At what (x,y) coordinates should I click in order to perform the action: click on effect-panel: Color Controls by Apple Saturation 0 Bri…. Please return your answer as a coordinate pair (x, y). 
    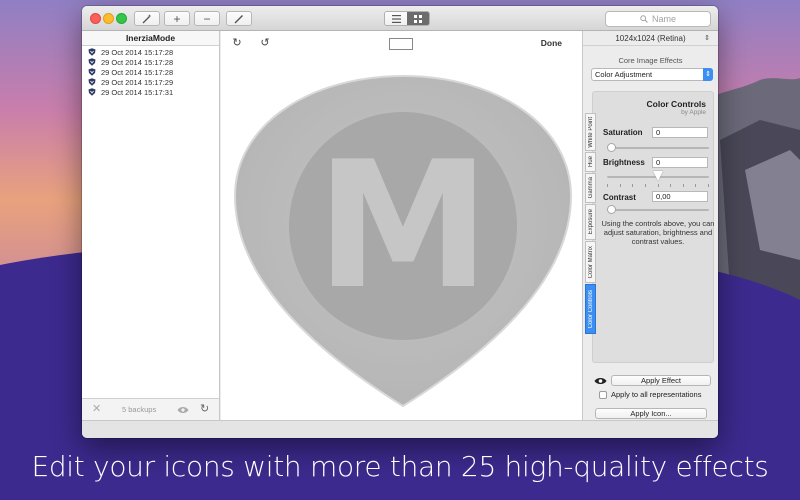
    Looking at the image, I should click on (653, 227).